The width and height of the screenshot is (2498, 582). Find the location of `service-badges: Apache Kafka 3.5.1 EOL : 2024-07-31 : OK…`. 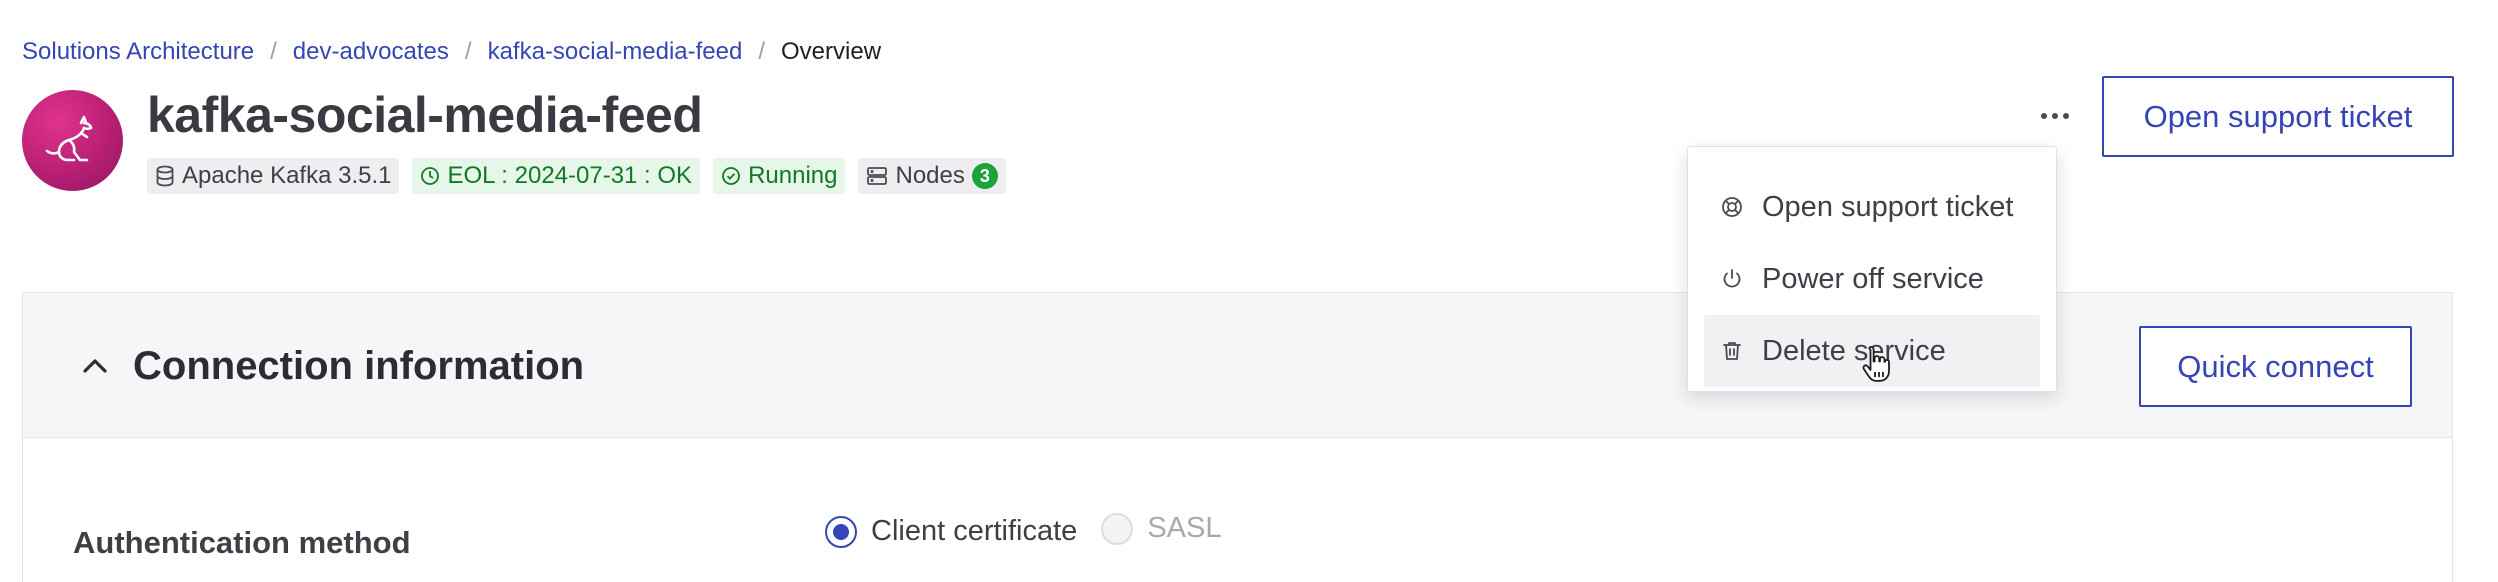

service-badges: Apache Kafka 3.5.1 EOL : 2024-07-31 : OK… is located at coordinates (576, 176).